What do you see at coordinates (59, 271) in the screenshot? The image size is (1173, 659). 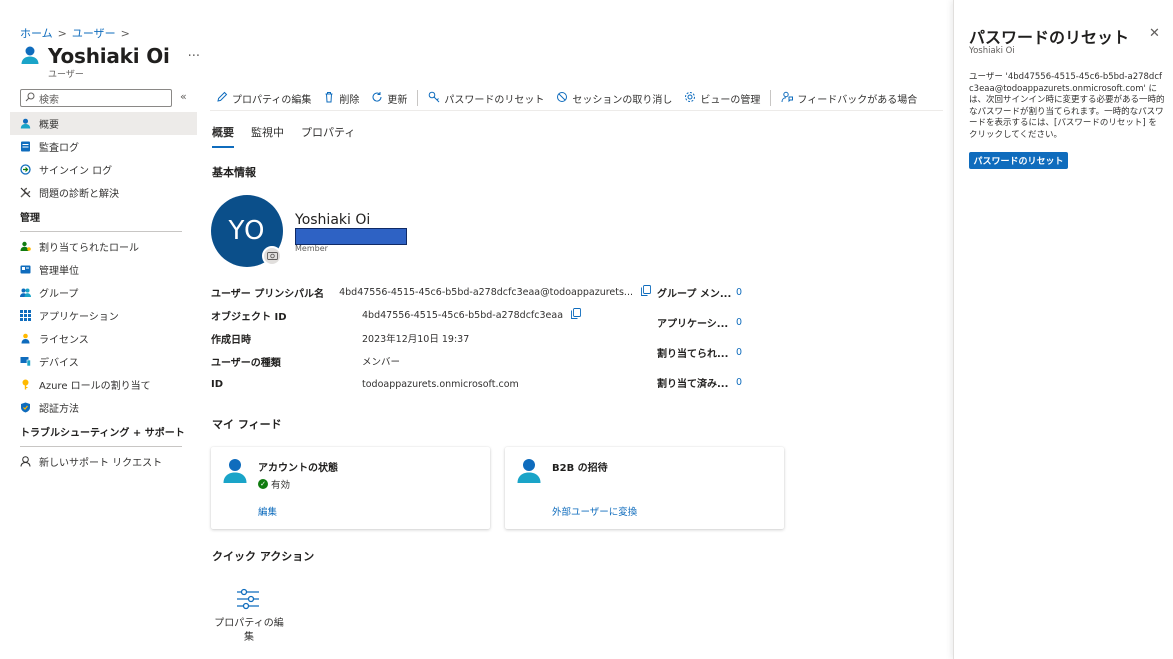 I see `sidebar-item-label: 管理単位` at bounding box center [59, 271].